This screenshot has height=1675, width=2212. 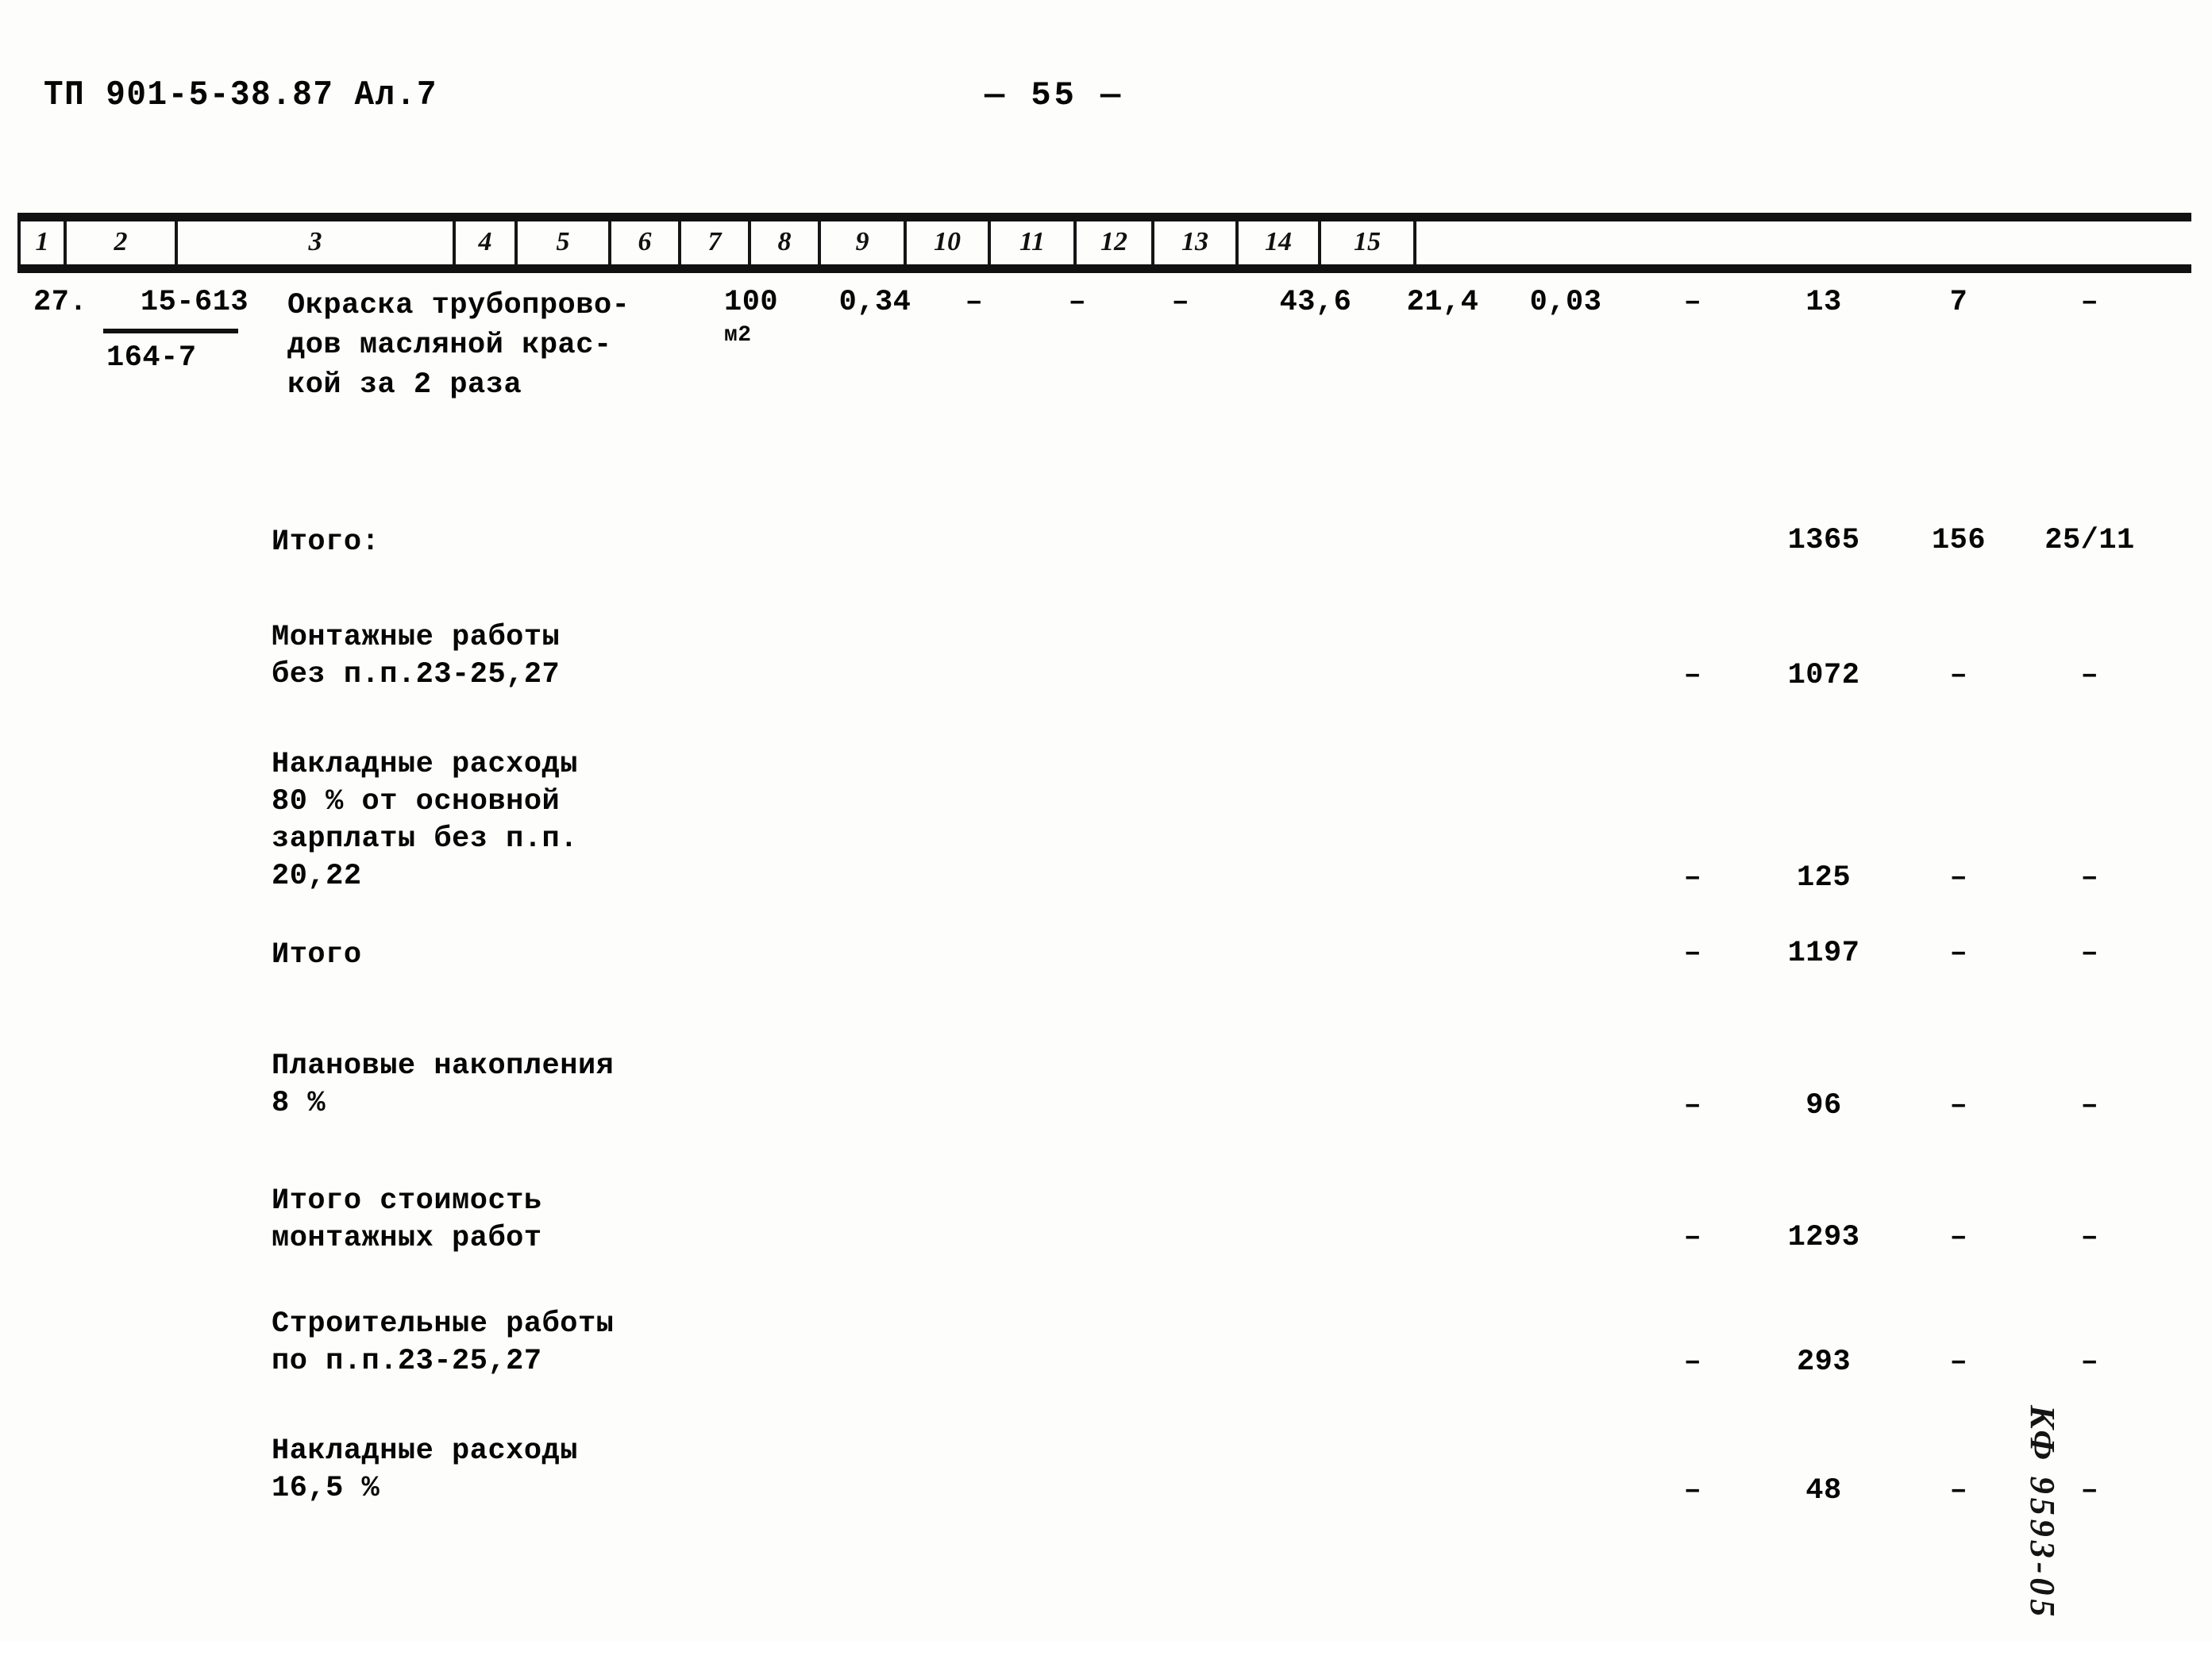 What do you see at coordinates (786, 242) in the screenshot?
I see `column-header-8: 8` at bounding box center [786, 242].